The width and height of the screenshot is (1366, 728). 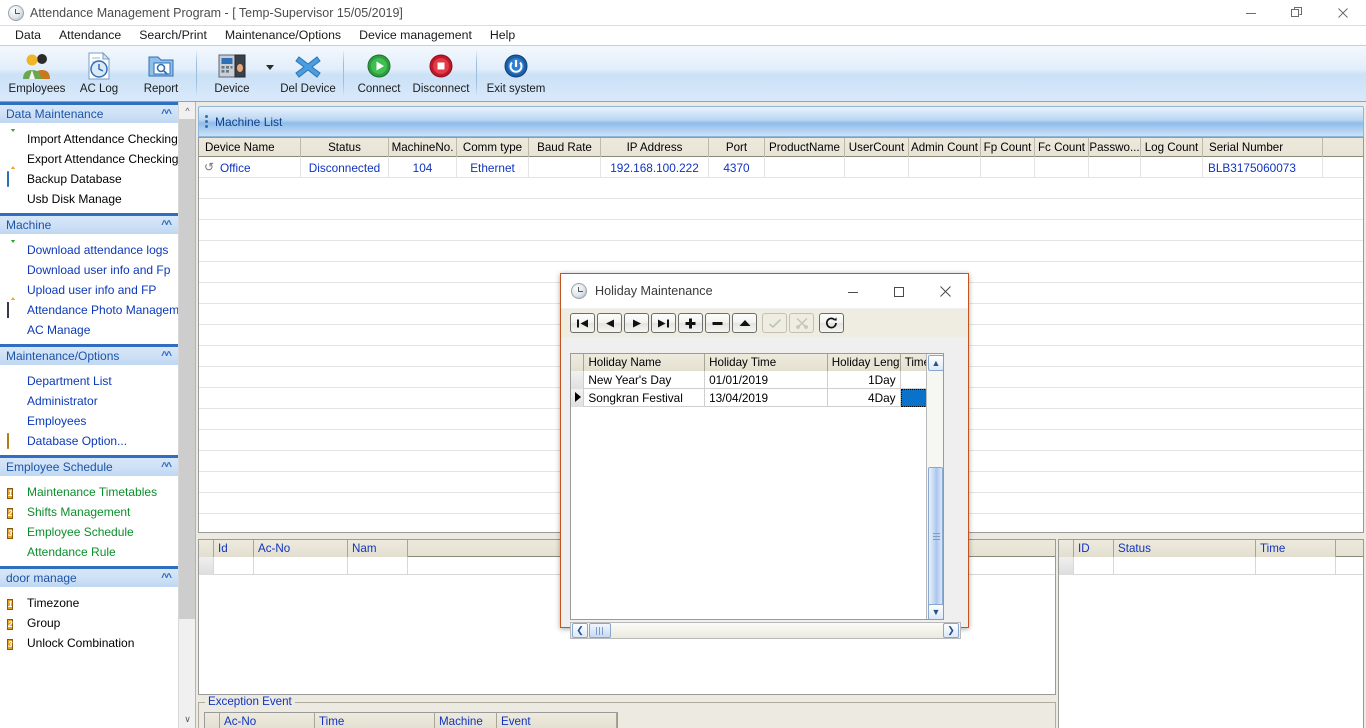 I want to click on col-name: Nam, so click(x=378, y=548).